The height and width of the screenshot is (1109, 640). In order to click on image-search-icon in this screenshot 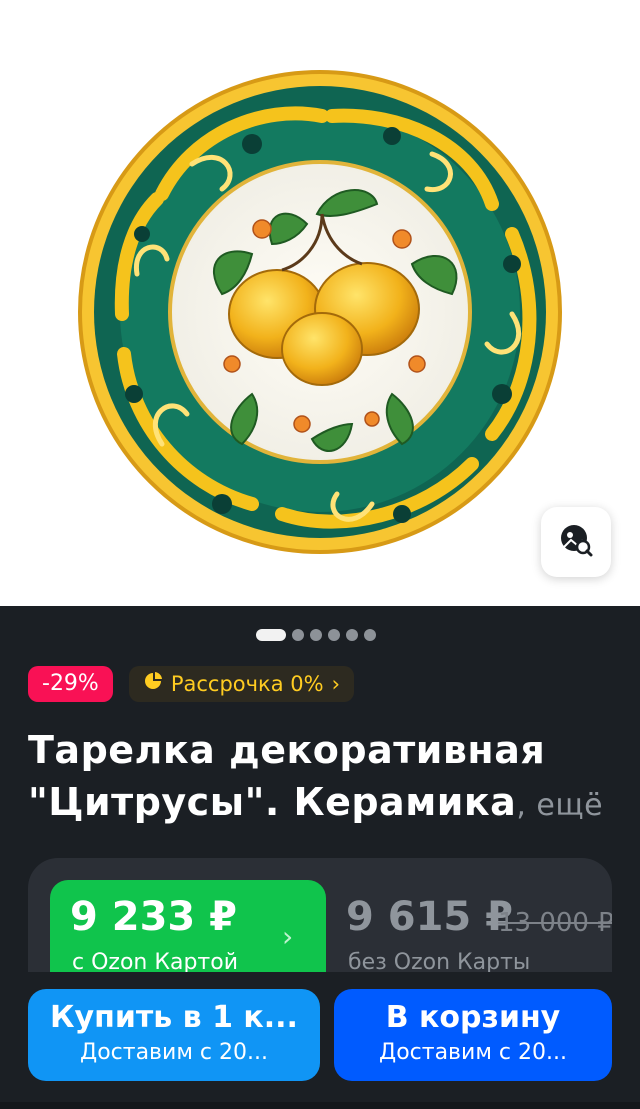, I will do `click(576, 542)`.